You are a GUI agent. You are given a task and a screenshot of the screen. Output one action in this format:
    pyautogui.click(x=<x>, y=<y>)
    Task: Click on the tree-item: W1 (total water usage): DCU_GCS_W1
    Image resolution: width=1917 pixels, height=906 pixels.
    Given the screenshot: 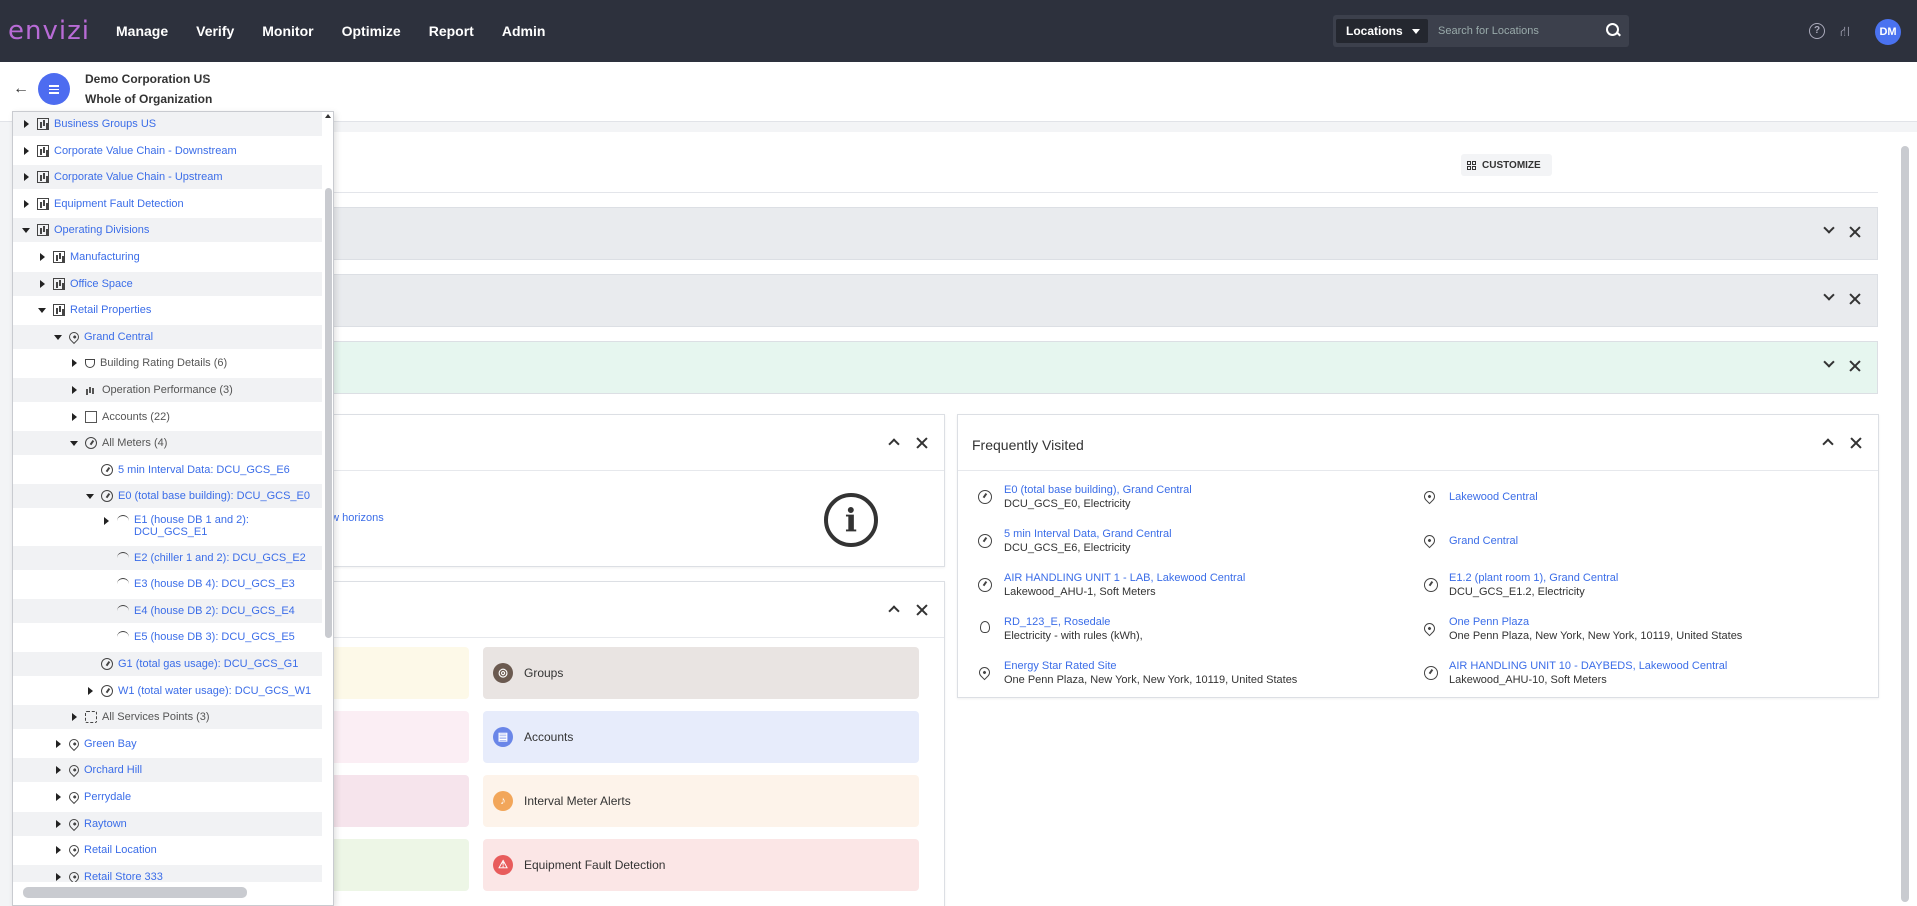 What is the action you would take?
    pyautogui.click(x=167, y=691)
    